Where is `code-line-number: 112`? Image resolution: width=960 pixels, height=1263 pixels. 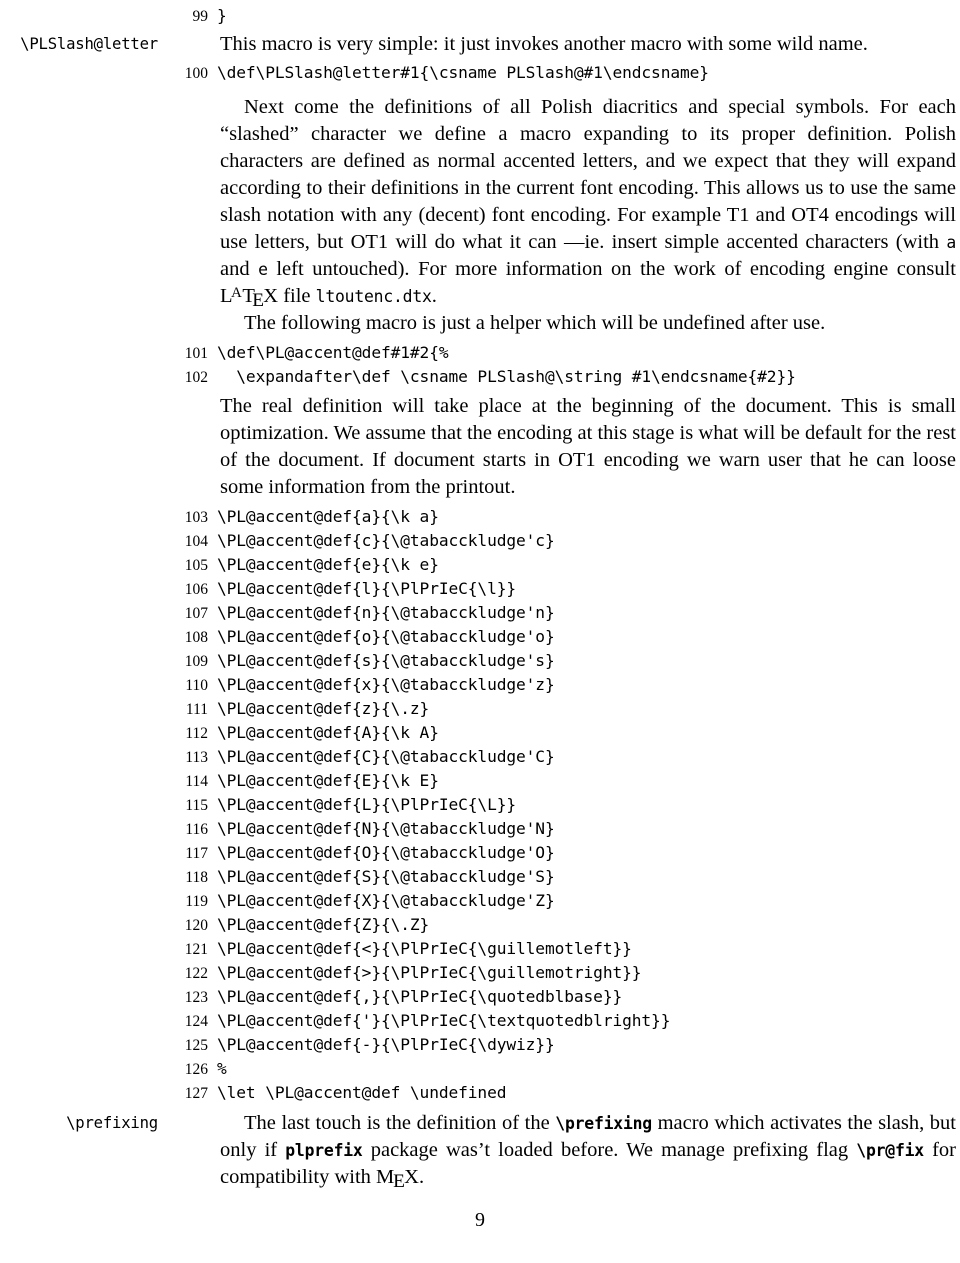
code-line-number: 112 is located at coordinates (196, 733).